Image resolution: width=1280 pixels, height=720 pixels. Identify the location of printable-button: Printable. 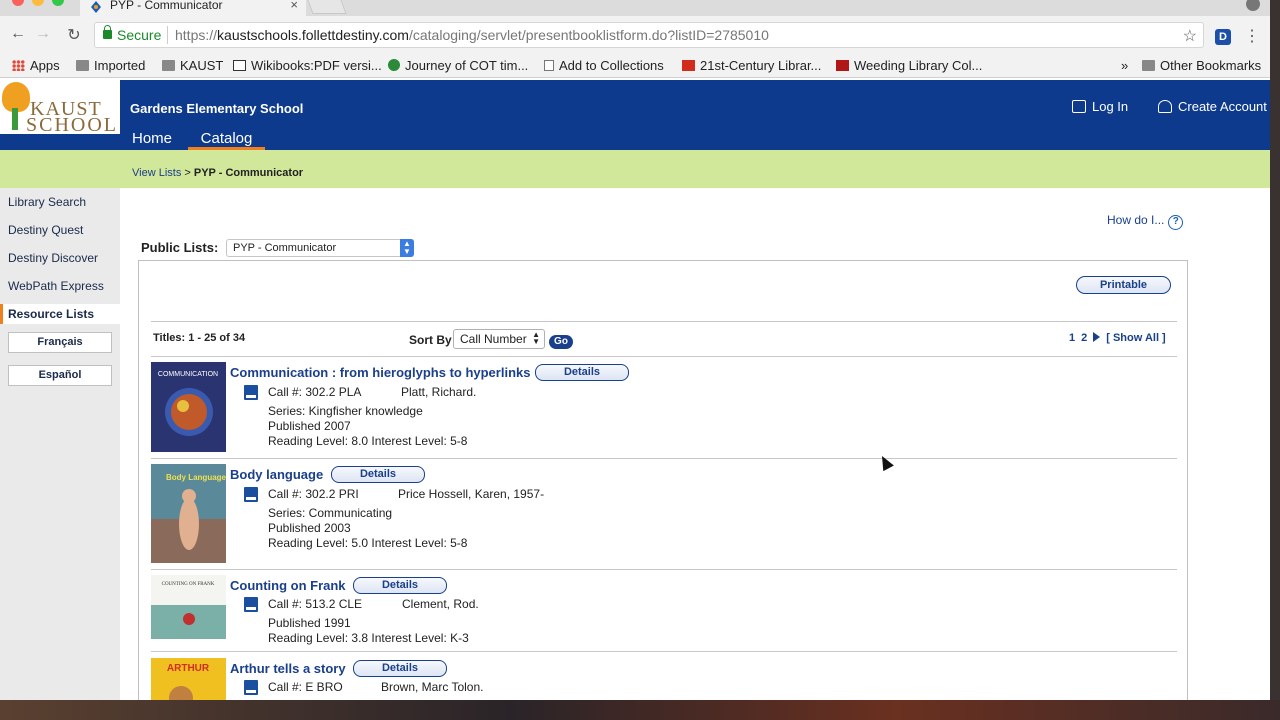
(1123, 285).